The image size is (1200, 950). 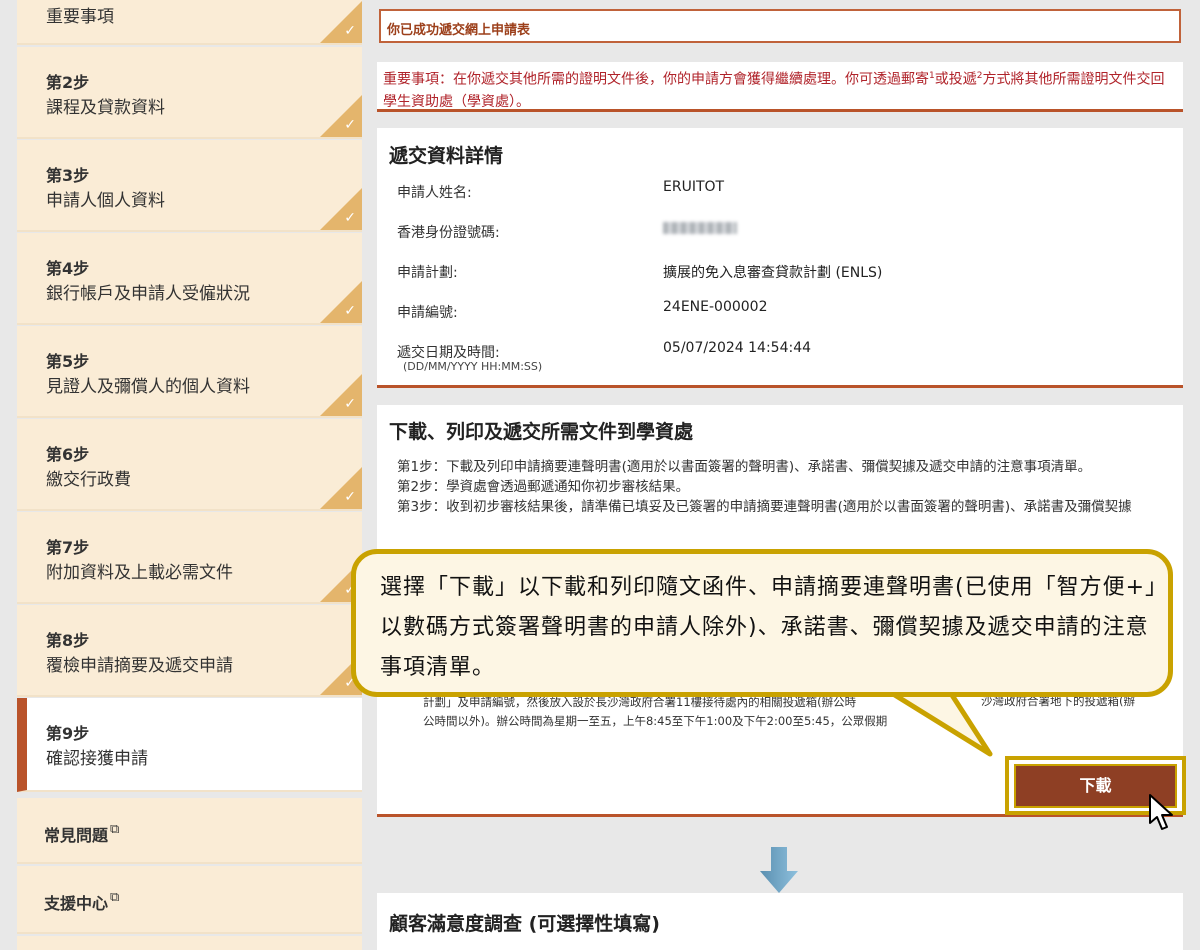 I want to click on step-number: 第9步, so click(x=68, y=733).